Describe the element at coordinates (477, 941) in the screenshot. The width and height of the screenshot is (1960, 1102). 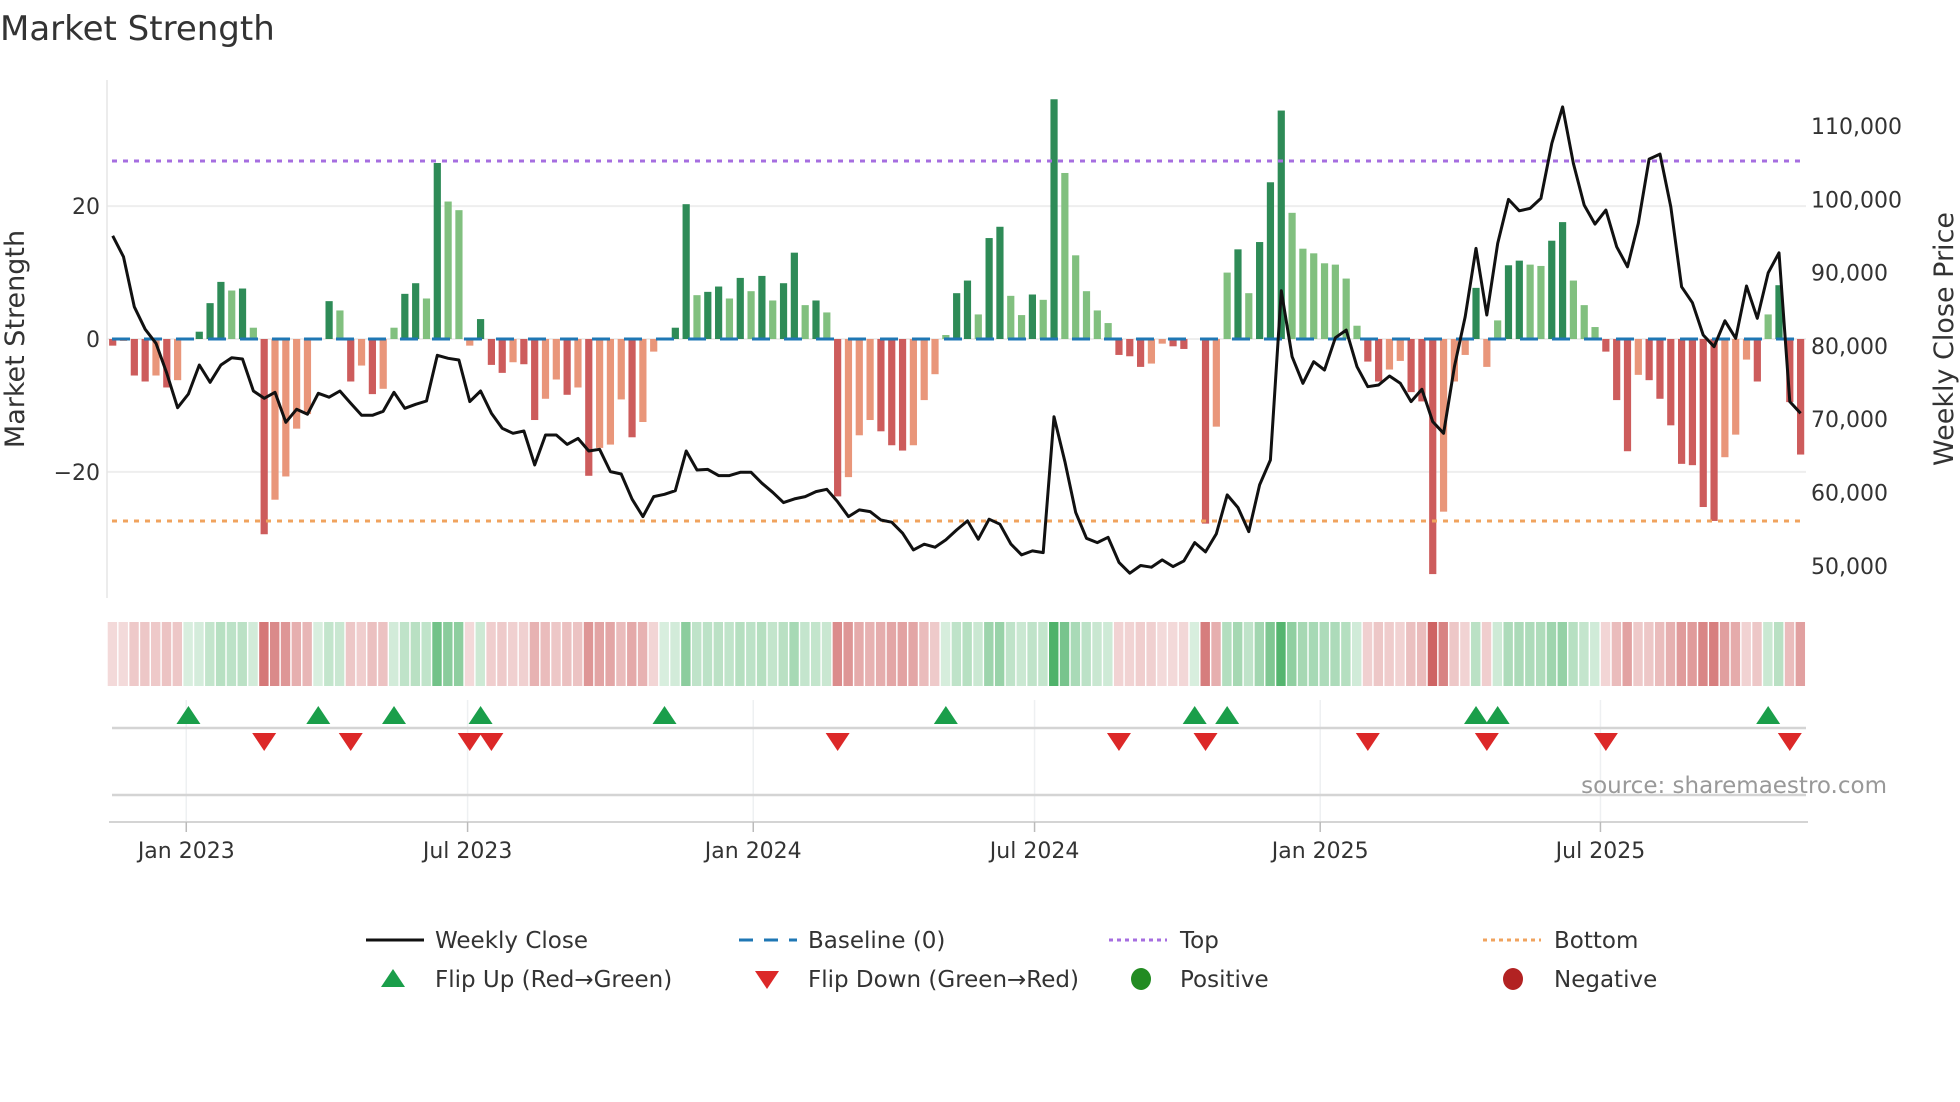
I see `legend-item-weekly-close: Weekly Close` at that location.